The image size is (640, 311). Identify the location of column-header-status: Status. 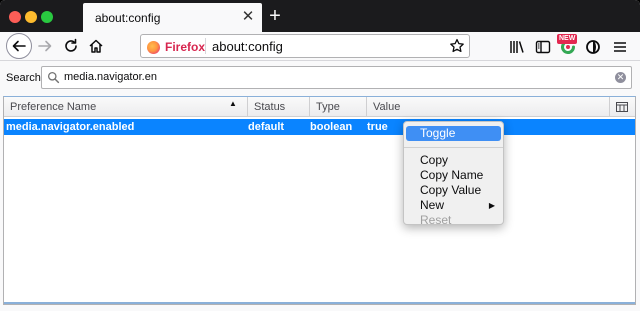
(279, 107).